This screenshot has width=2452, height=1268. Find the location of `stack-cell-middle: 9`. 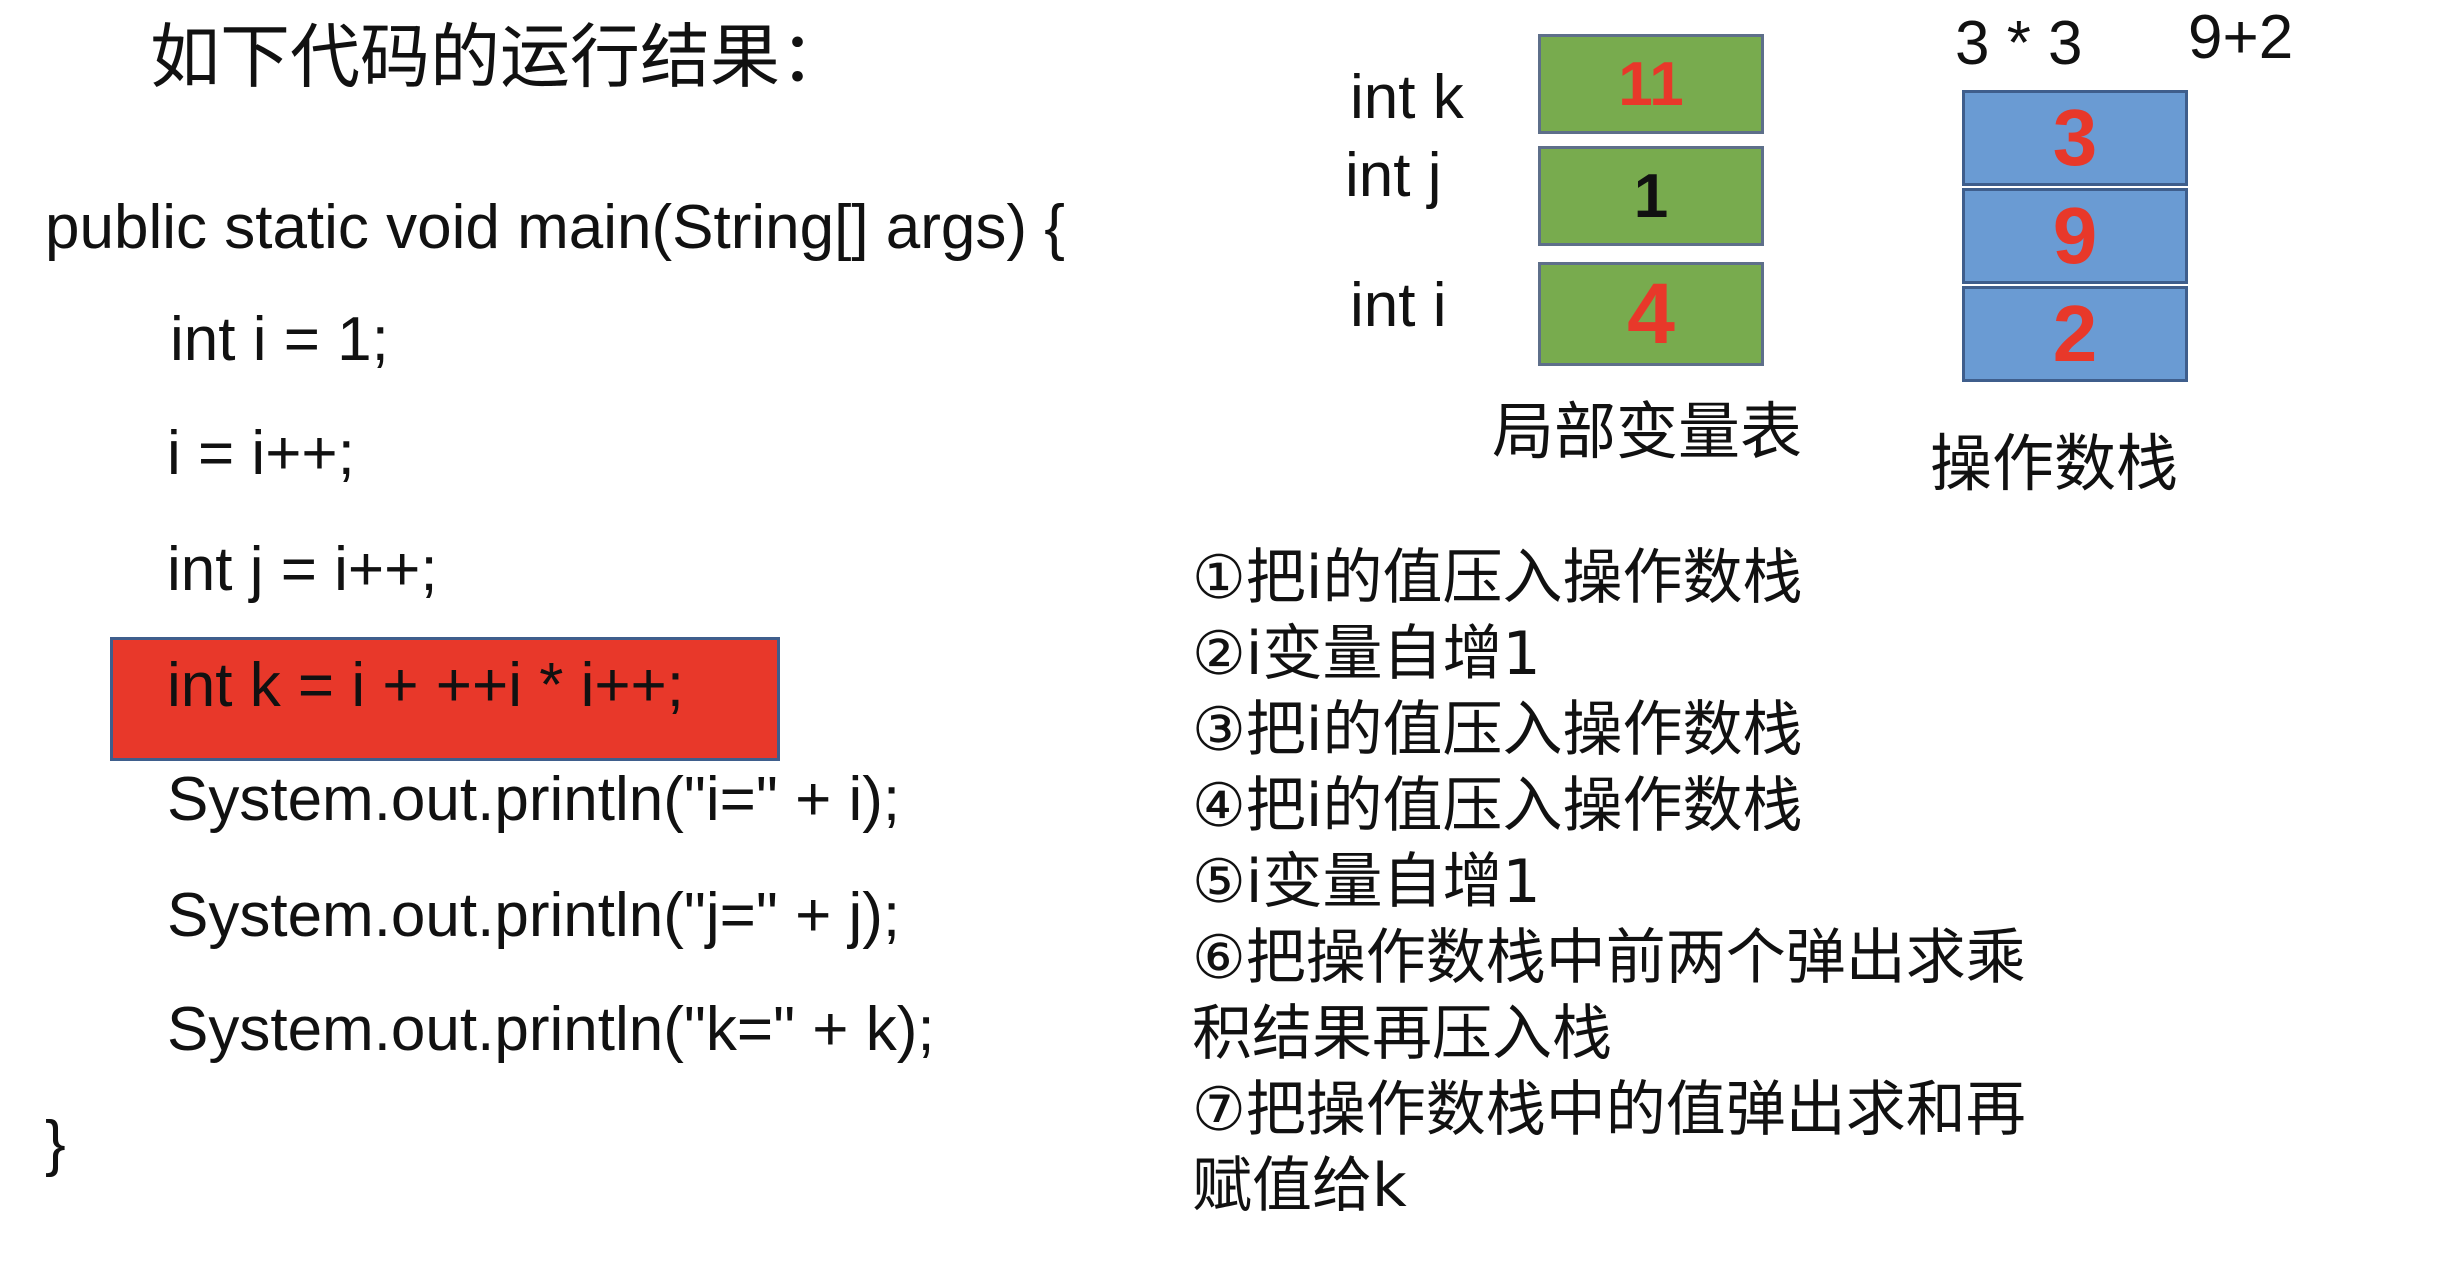

stack-cell-middle: 9 is located at coordinates (2075, 236).